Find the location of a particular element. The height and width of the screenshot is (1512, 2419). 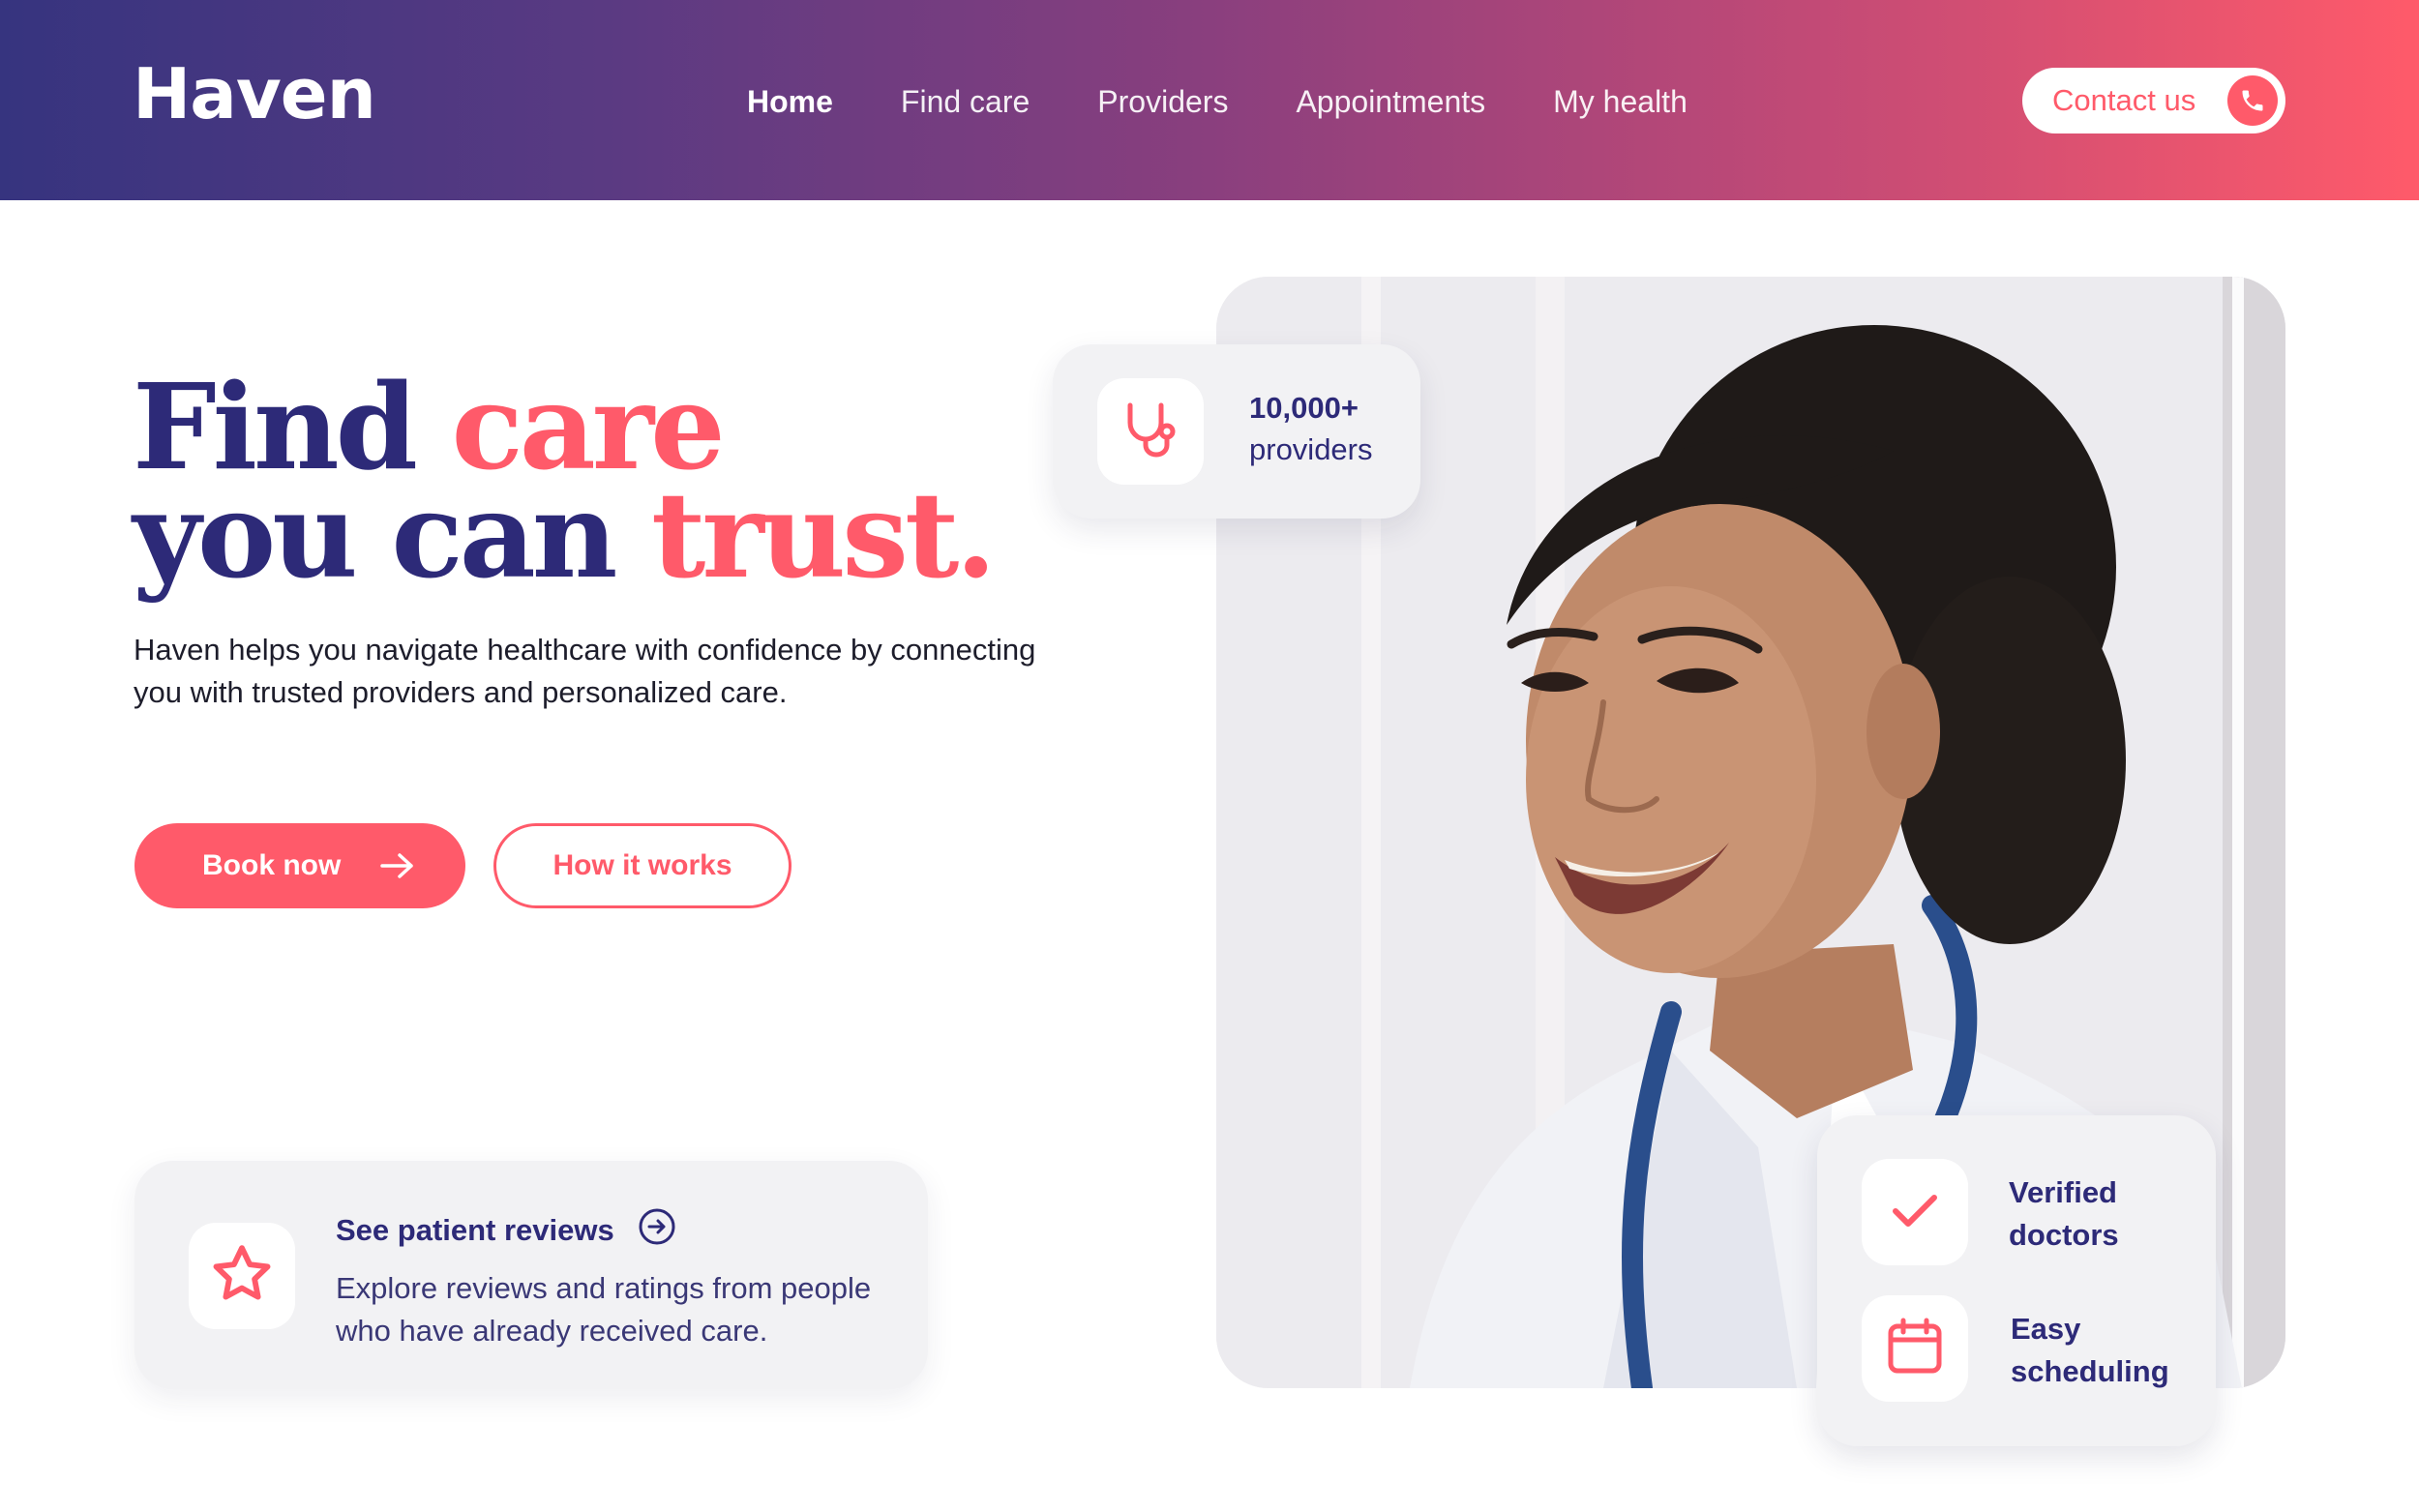

nav-find-care: Find care is located at coordinates (965, 102).